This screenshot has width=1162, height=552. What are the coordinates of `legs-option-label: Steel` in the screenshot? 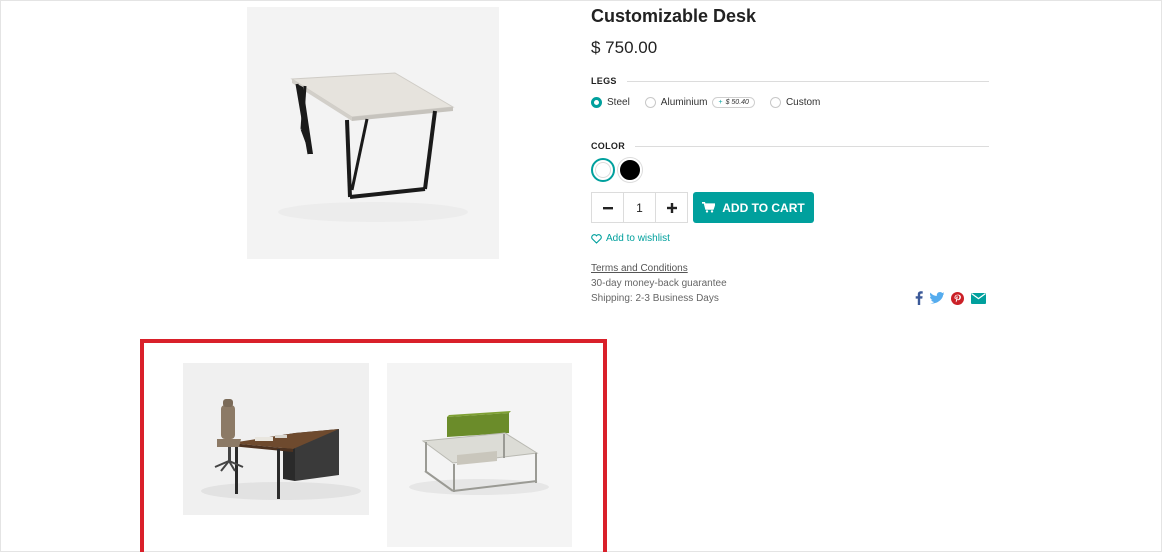 It's located at (618, 102).